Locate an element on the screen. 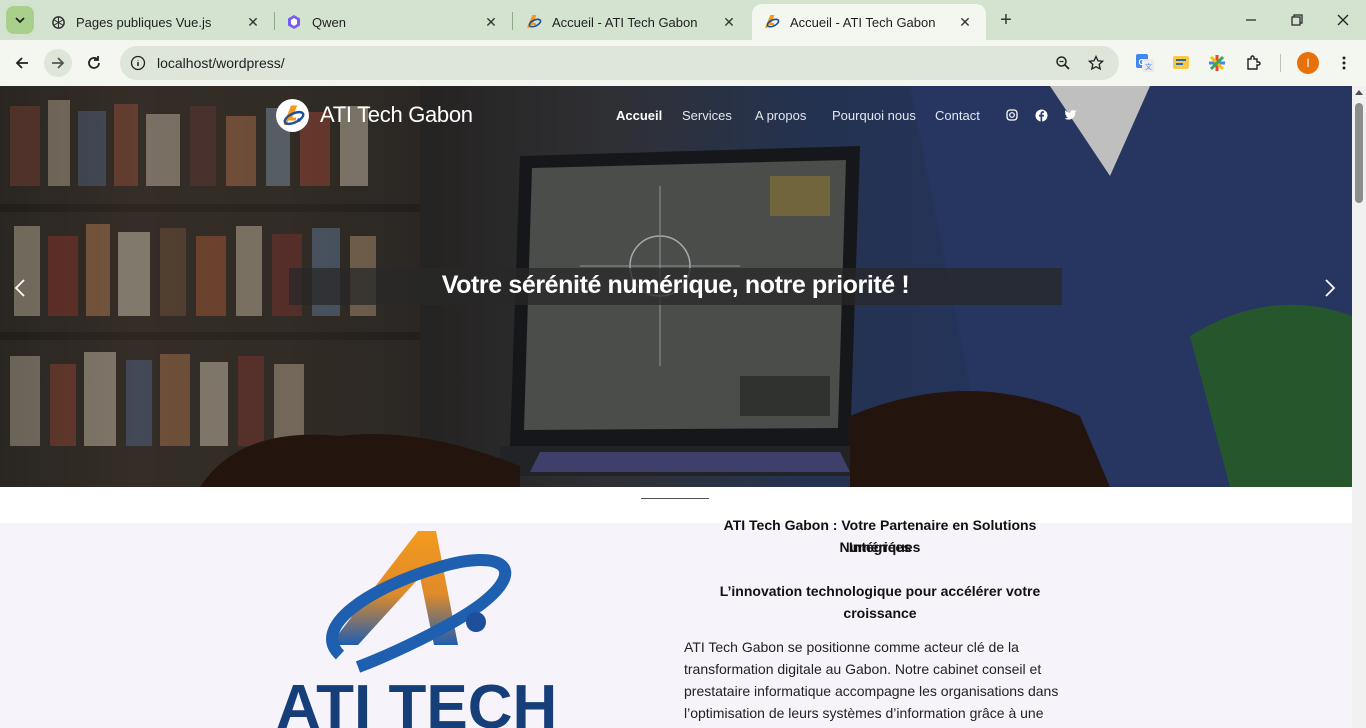 The width and height of the screenshot is (1366, 728). reload-icon is located at coordinates (94, 62).